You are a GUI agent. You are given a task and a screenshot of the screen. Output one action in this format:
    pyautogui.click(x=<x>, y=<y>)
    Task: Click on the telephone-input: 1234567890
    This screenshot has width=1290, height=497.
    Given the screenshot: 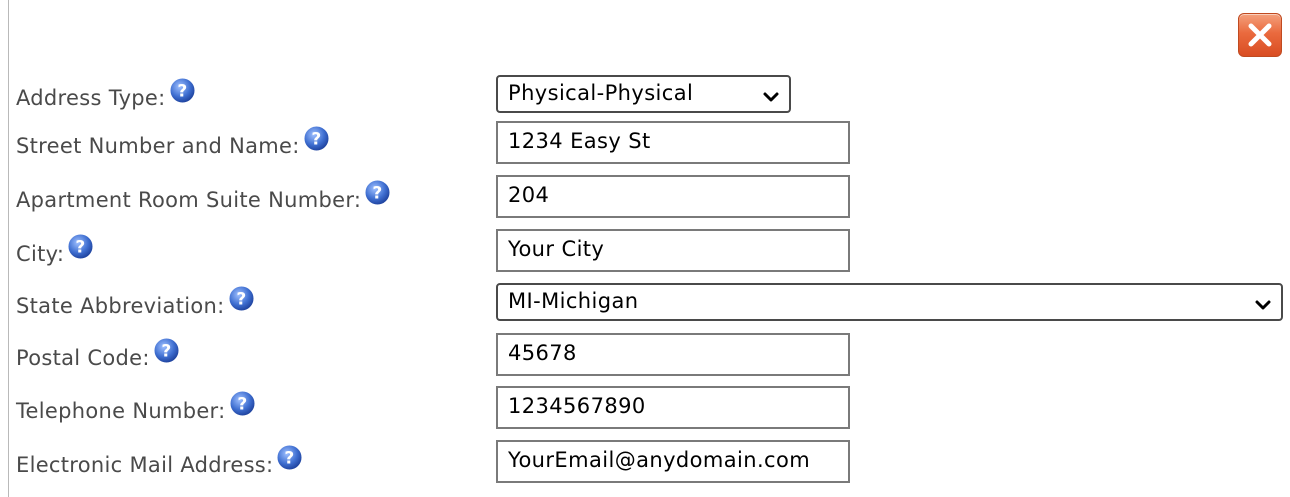 What is the action you would take?
    pyautogui.click(x=673, y=407)
    